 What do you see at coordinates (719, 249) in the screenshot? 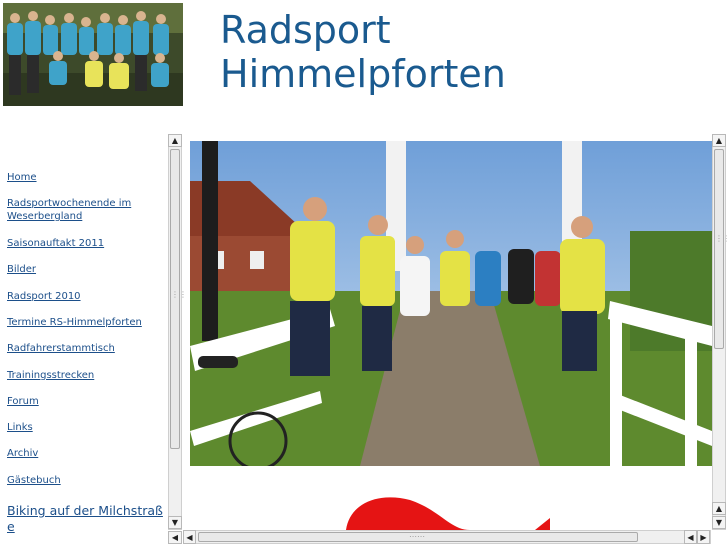
I see `content-scrollbar-thumb` at bounding box center [719, 249].